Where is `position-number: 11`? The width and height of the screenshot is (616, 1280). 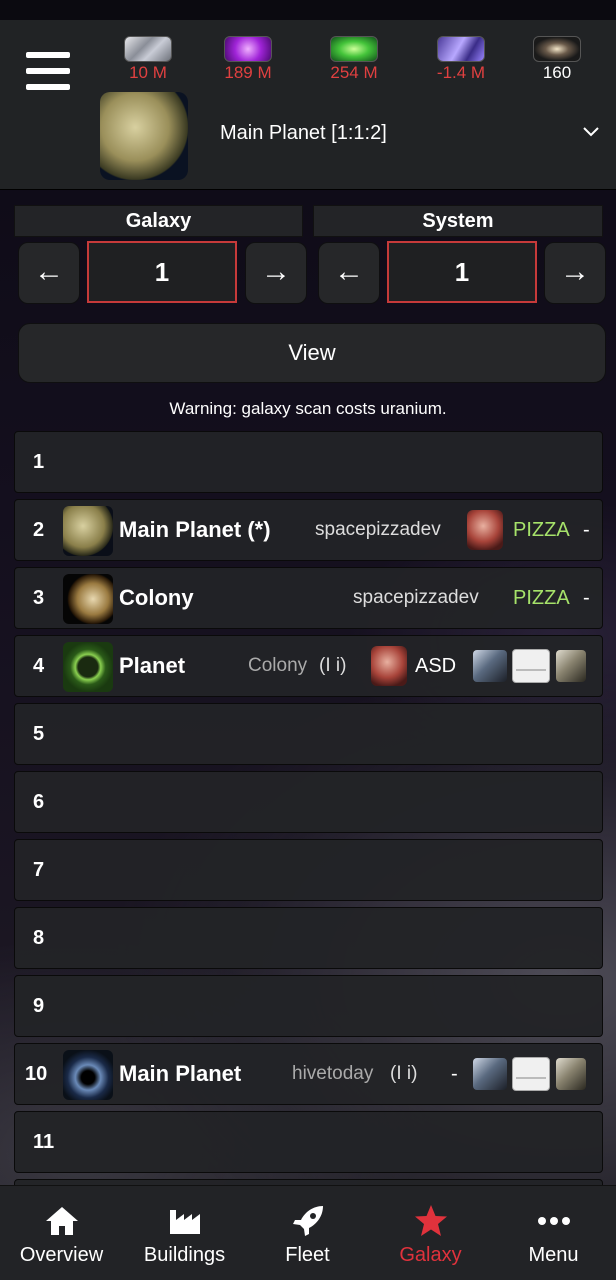 position-number: 11 is located at coordinates (44, 1142).